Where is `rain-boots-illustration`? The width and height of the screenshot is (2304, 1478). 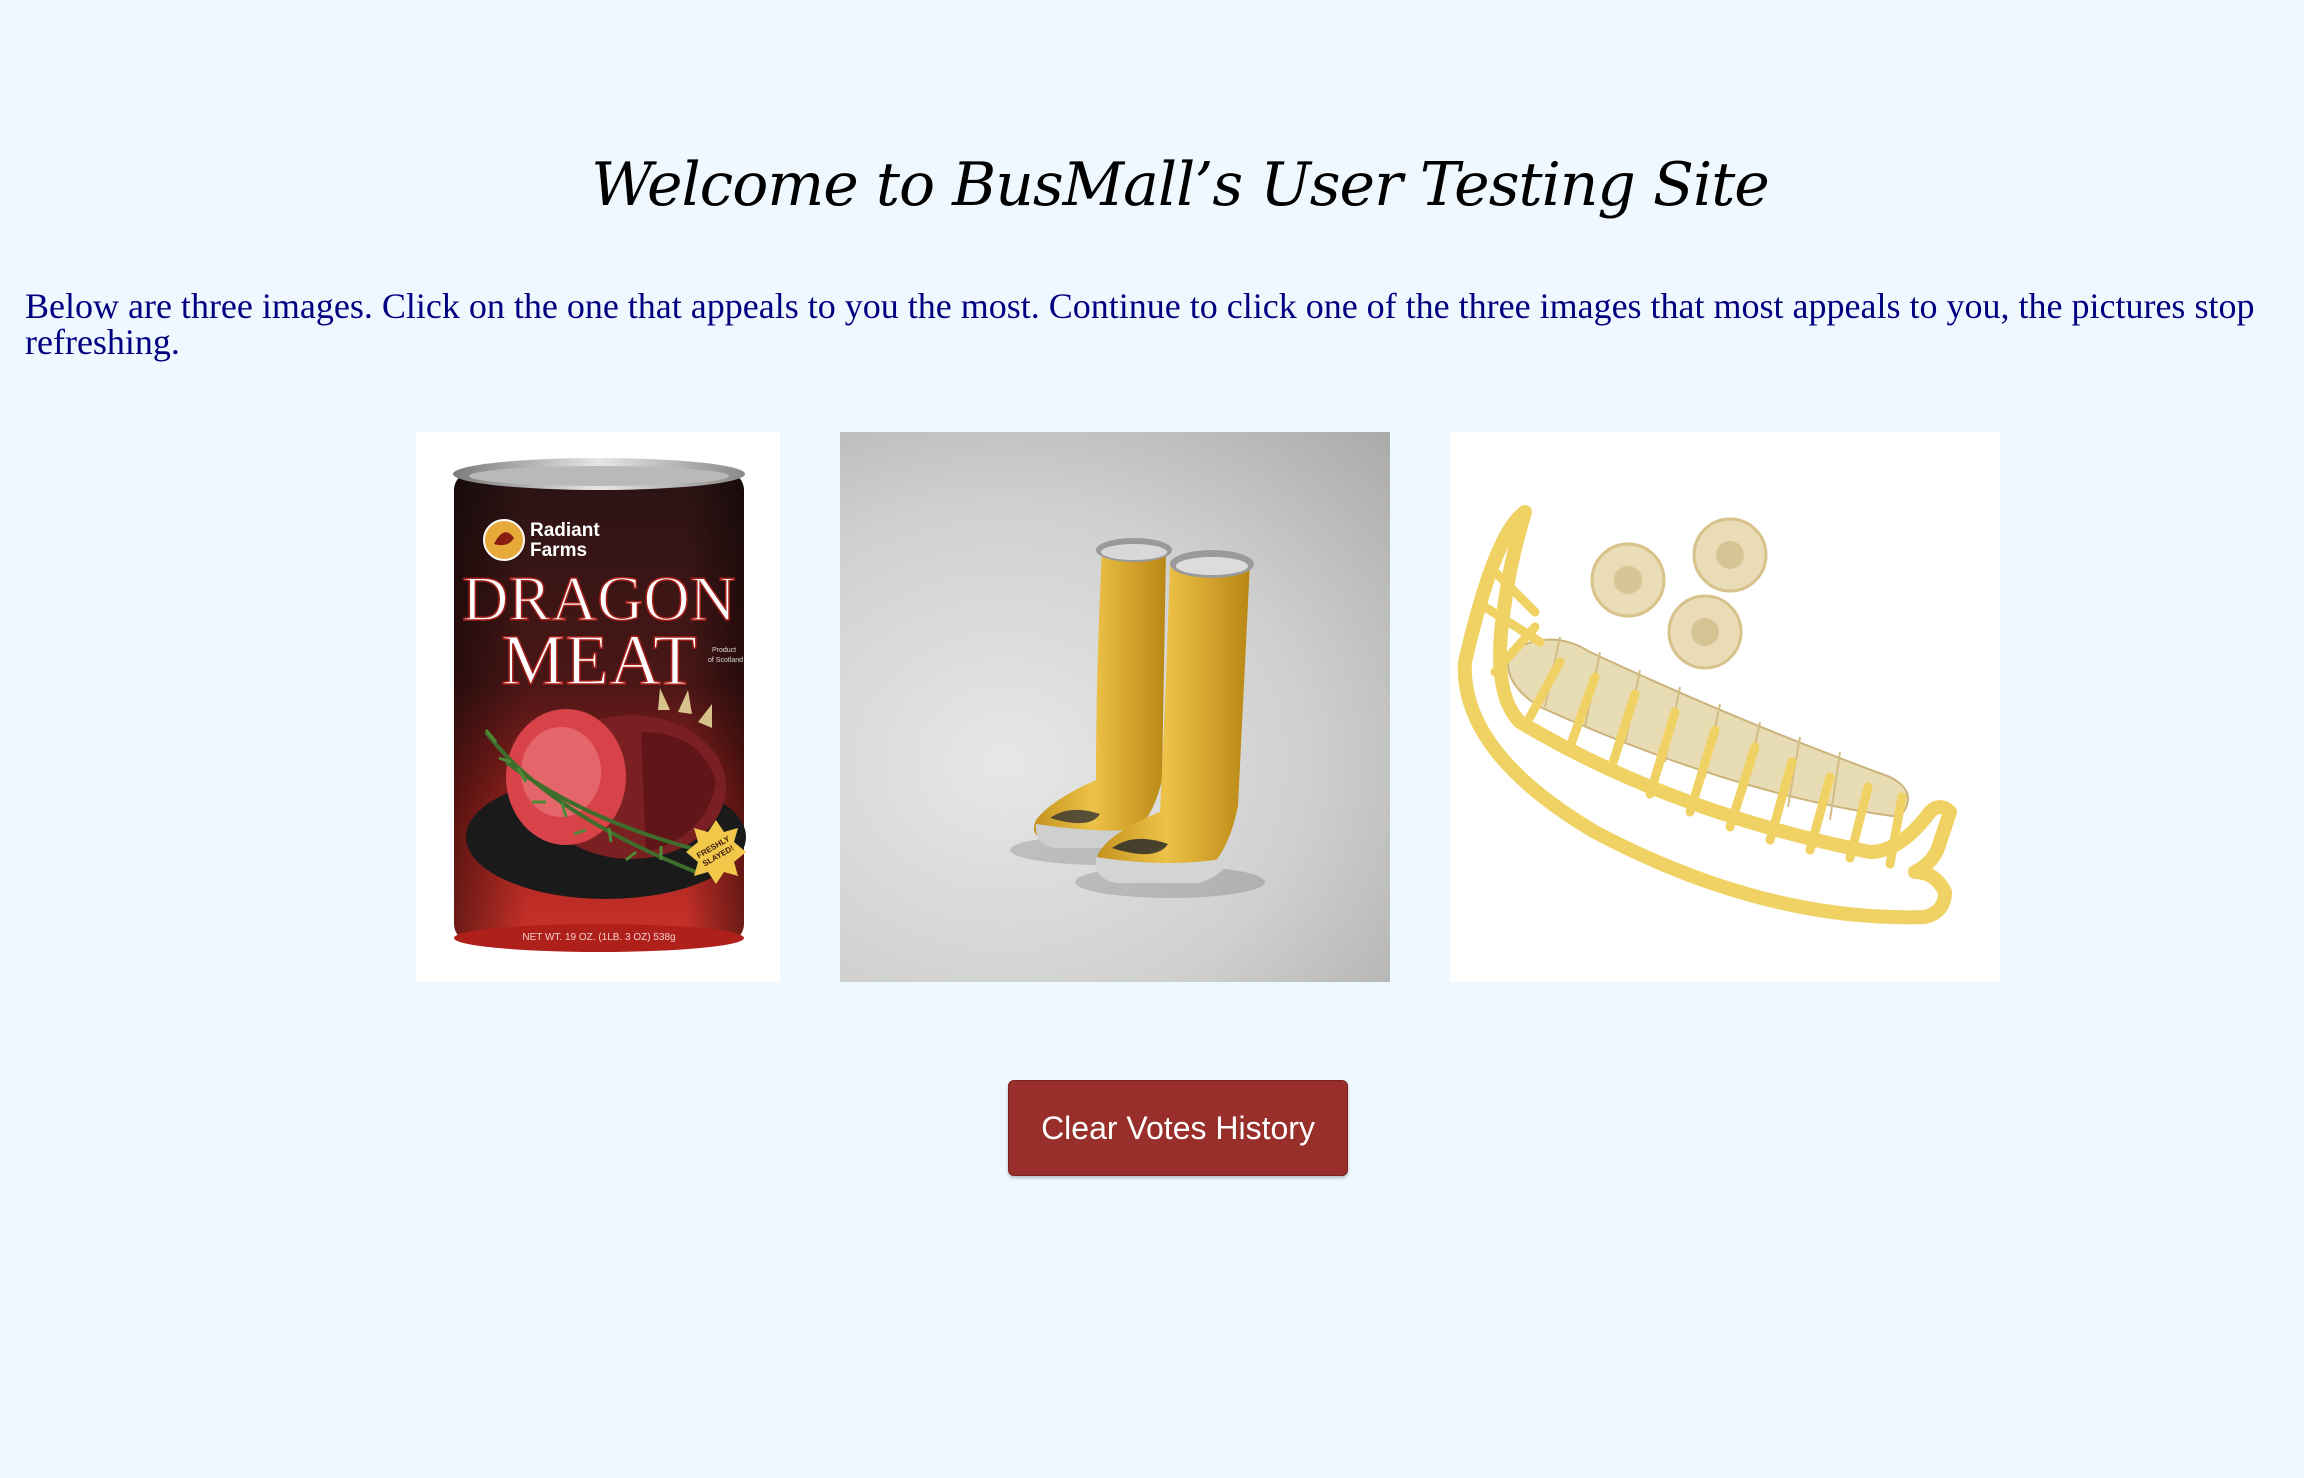 rain-boots-illustration is located at coordinates (1137, 718).